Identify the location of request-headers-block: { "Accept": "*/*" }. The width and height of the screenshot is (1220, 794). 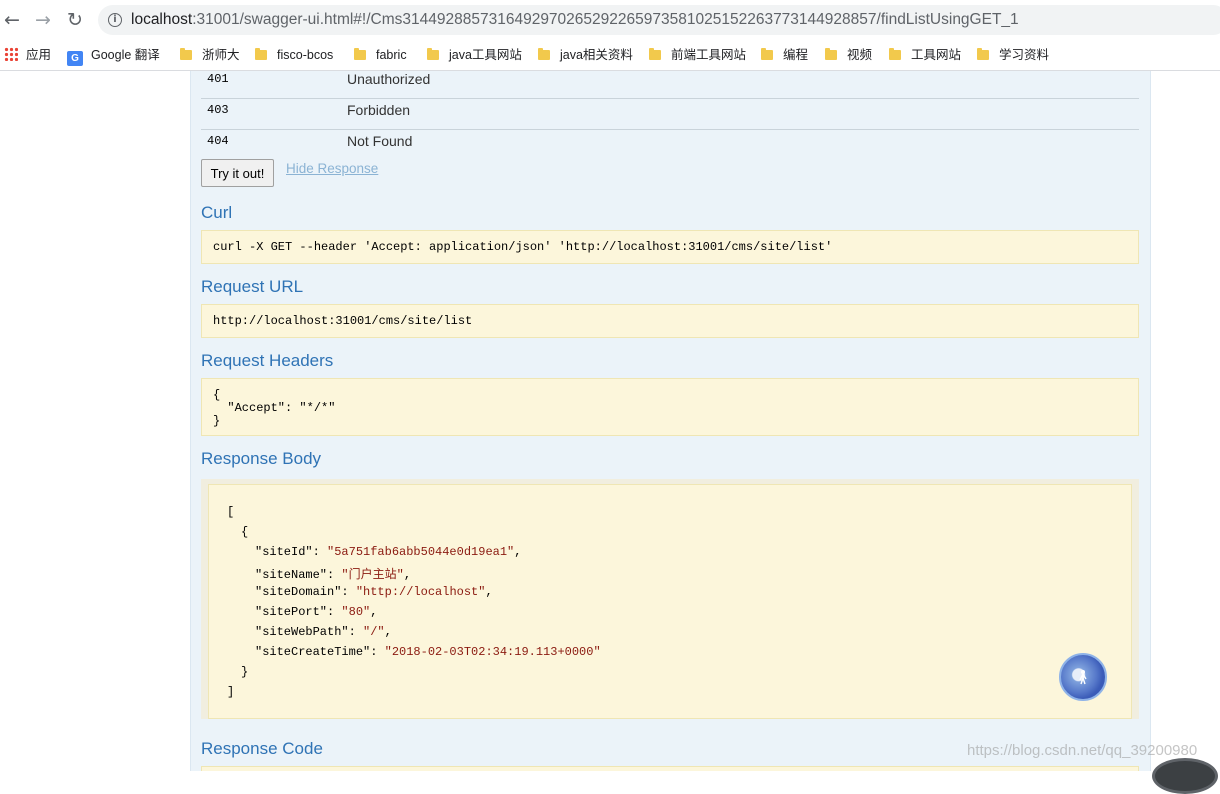
(670, 407).